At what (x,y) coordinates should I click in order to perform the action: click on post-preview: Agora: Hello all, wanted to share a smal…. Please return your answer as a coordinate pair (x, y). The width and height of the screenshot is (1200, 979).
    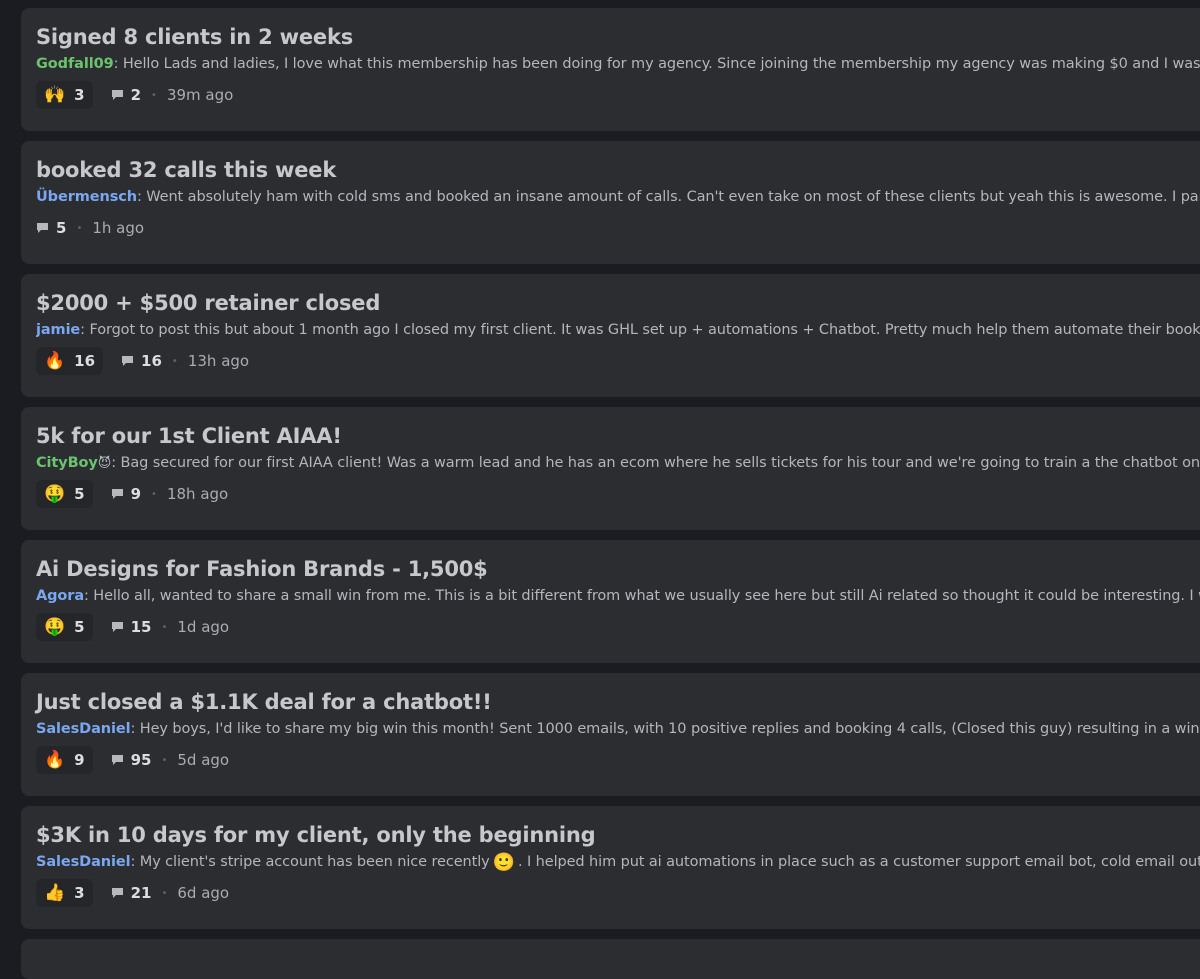
    Looking at the image, I should click on (618, 597).